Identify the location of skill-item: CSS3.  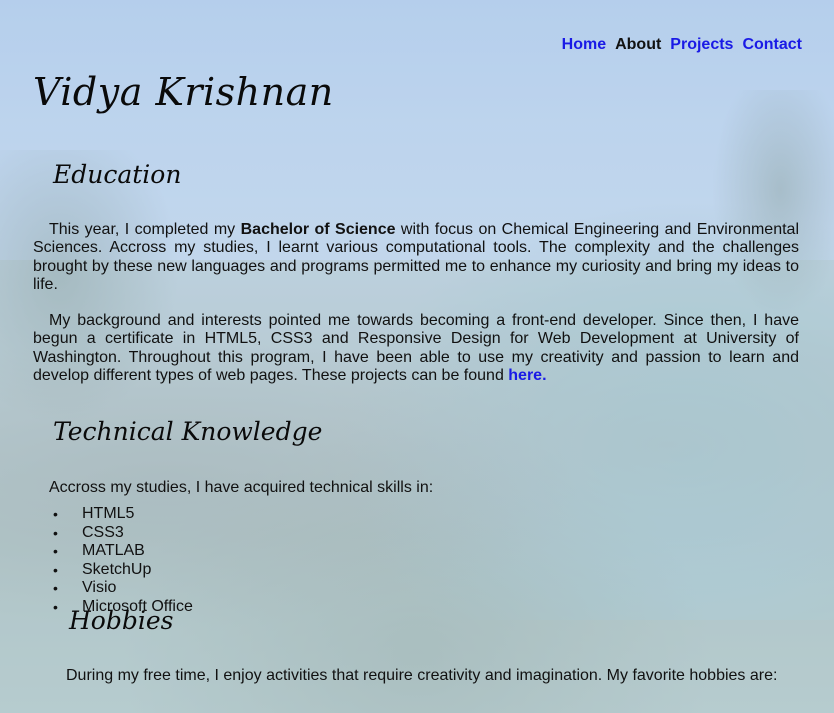
(121, 533).